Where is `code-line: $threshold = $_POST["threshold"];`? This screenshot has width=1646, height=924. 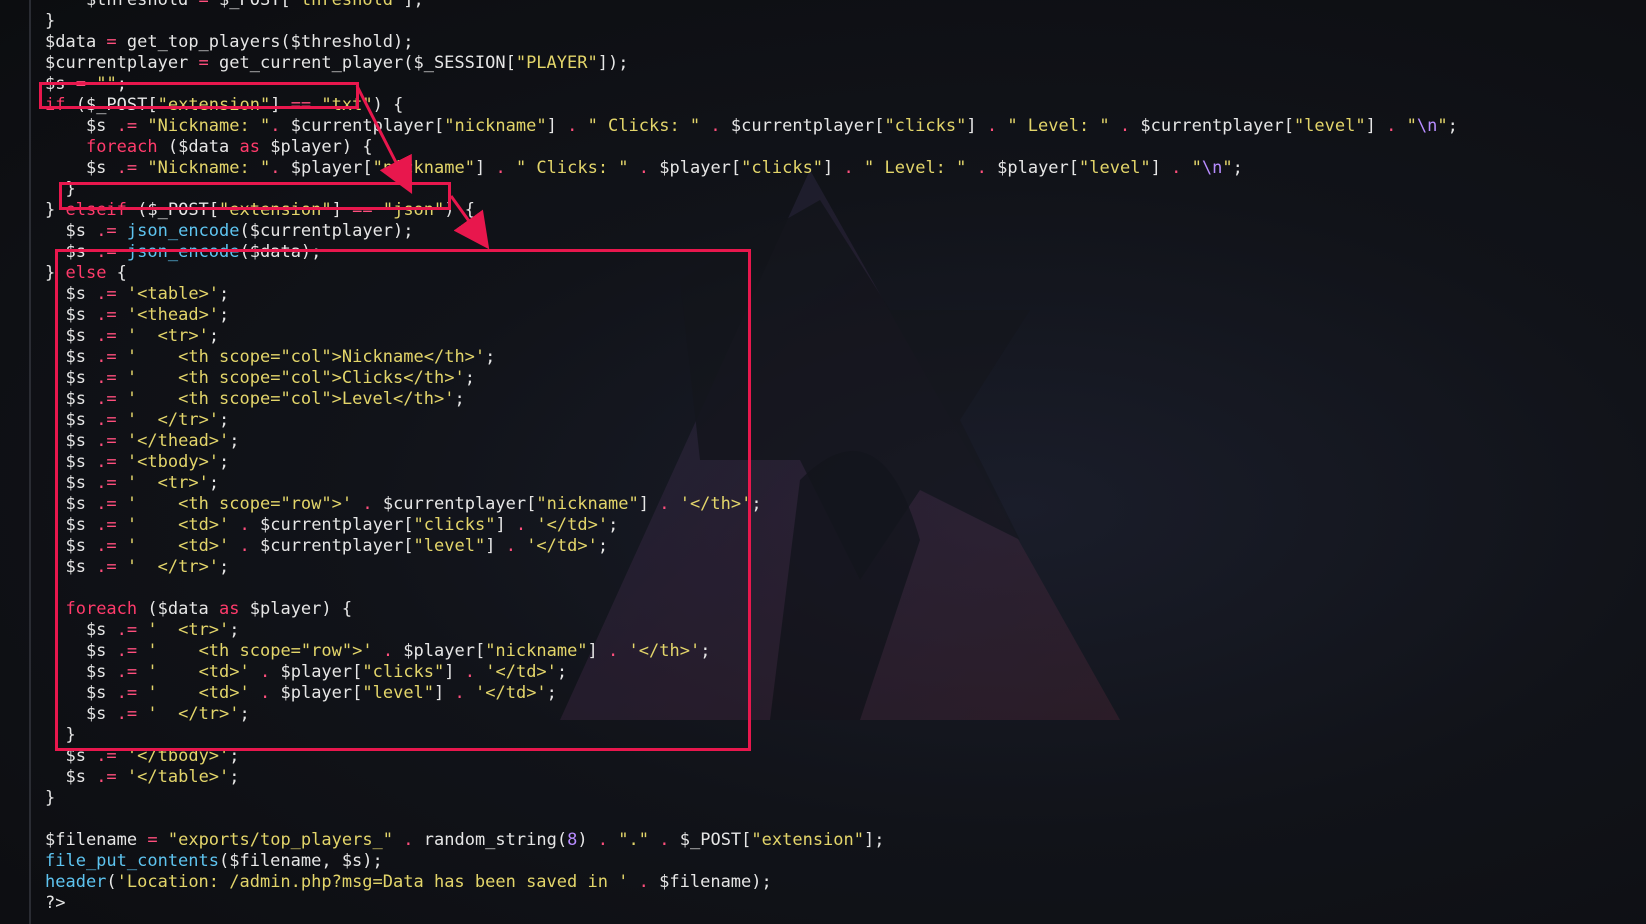 code-line: $threshold = $_POST["threshold"]; is located at coordinates (234, 5).